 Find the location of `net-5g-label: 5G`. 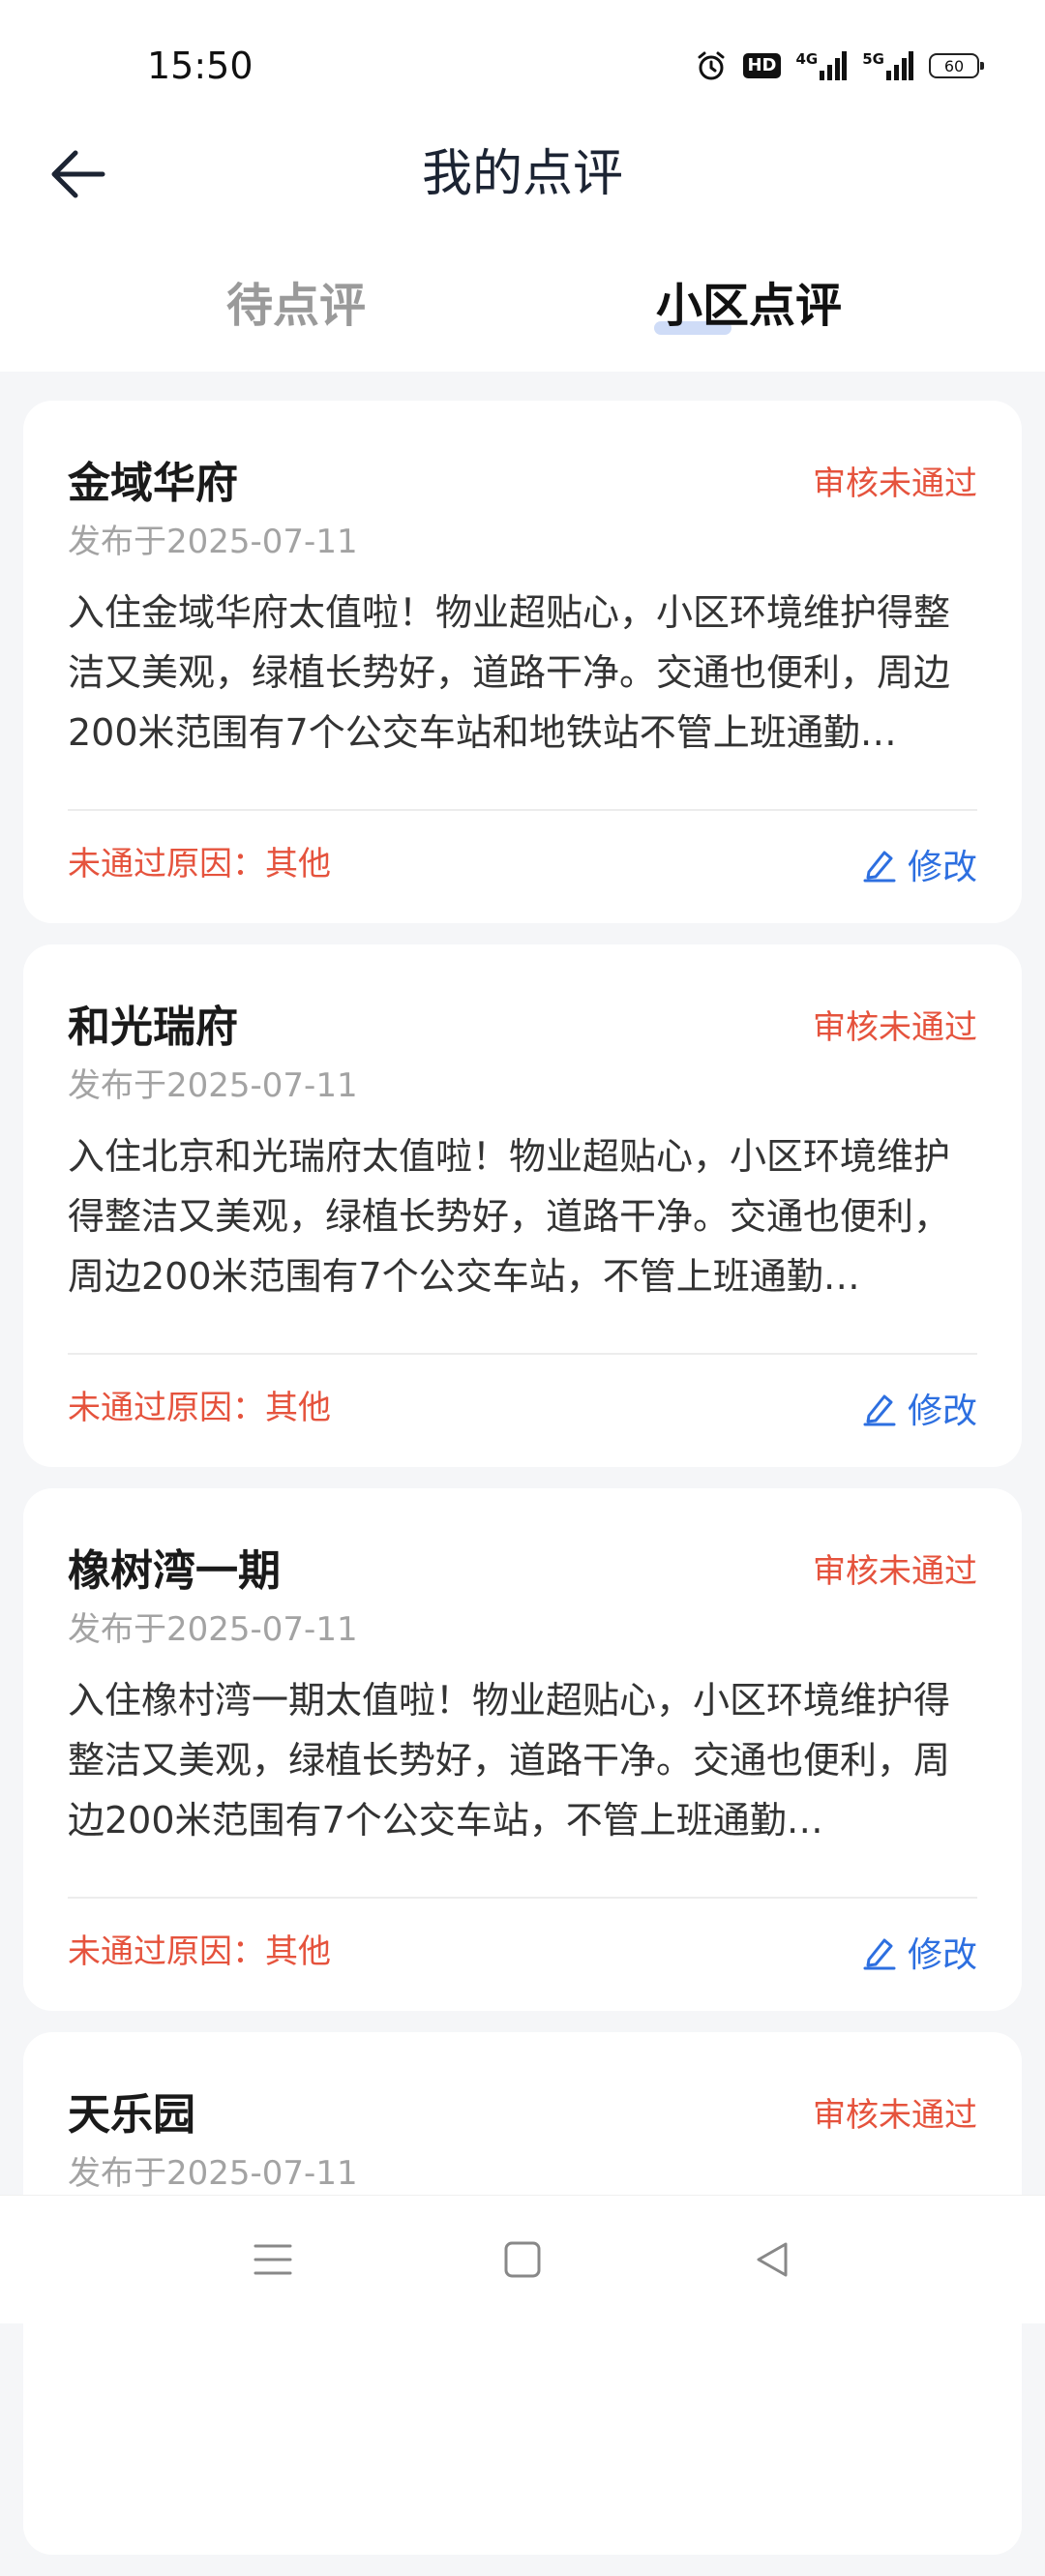

net-5g-label: 5G is located at coordinates (873, 59).